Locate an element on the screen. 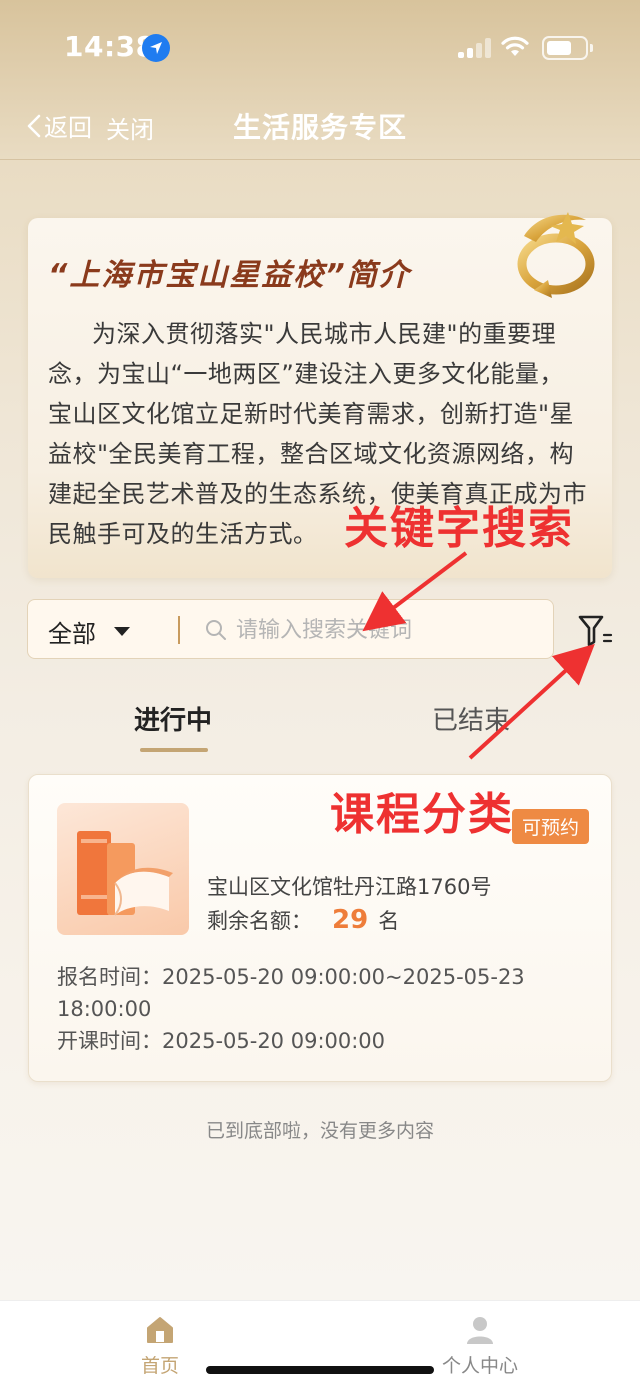  book-icon is located at coordinates (125, 873).